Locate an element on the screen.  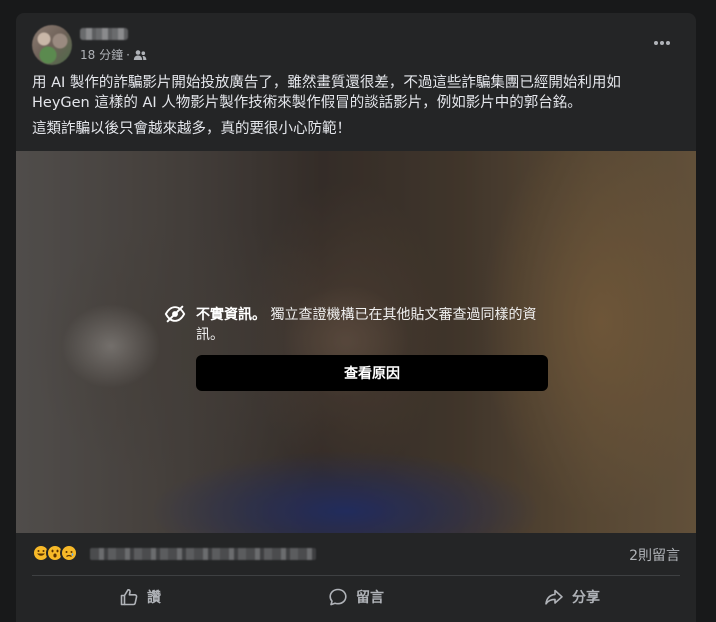
comment-button: 留言 is located at coordinates (356, 597).